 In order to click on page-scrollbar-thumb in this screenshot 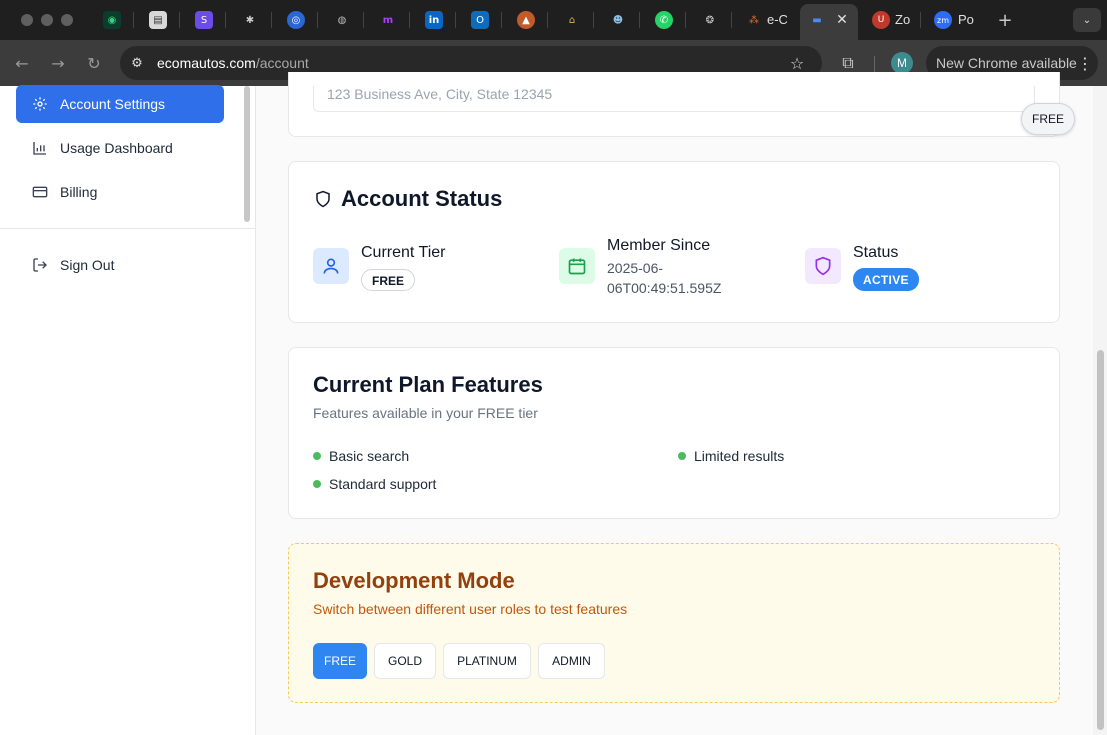, I will do `click(1100, 540)`.